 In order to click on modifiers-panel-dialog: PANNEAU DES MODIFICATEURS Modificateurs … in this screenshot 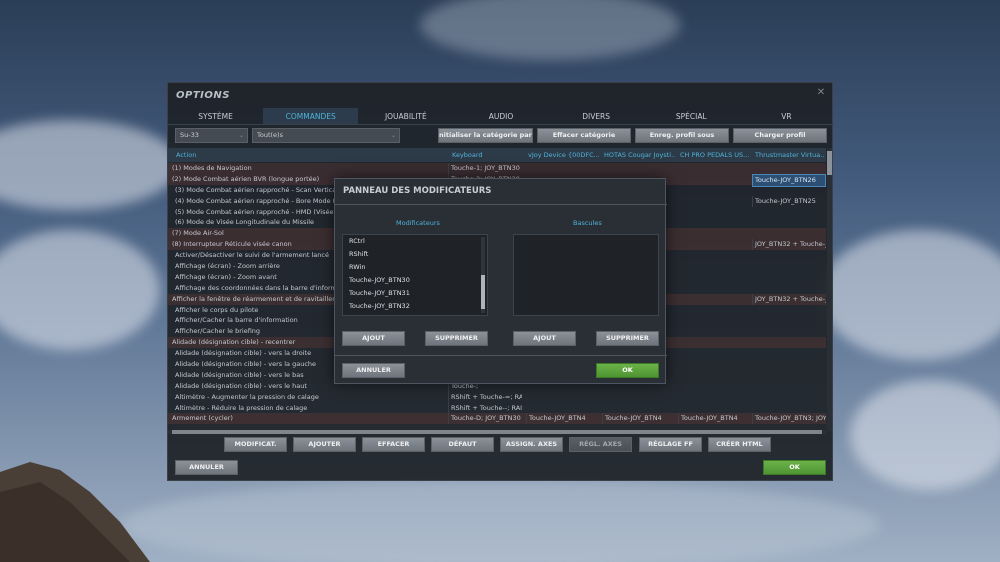, I will do `click(500, 281)`.